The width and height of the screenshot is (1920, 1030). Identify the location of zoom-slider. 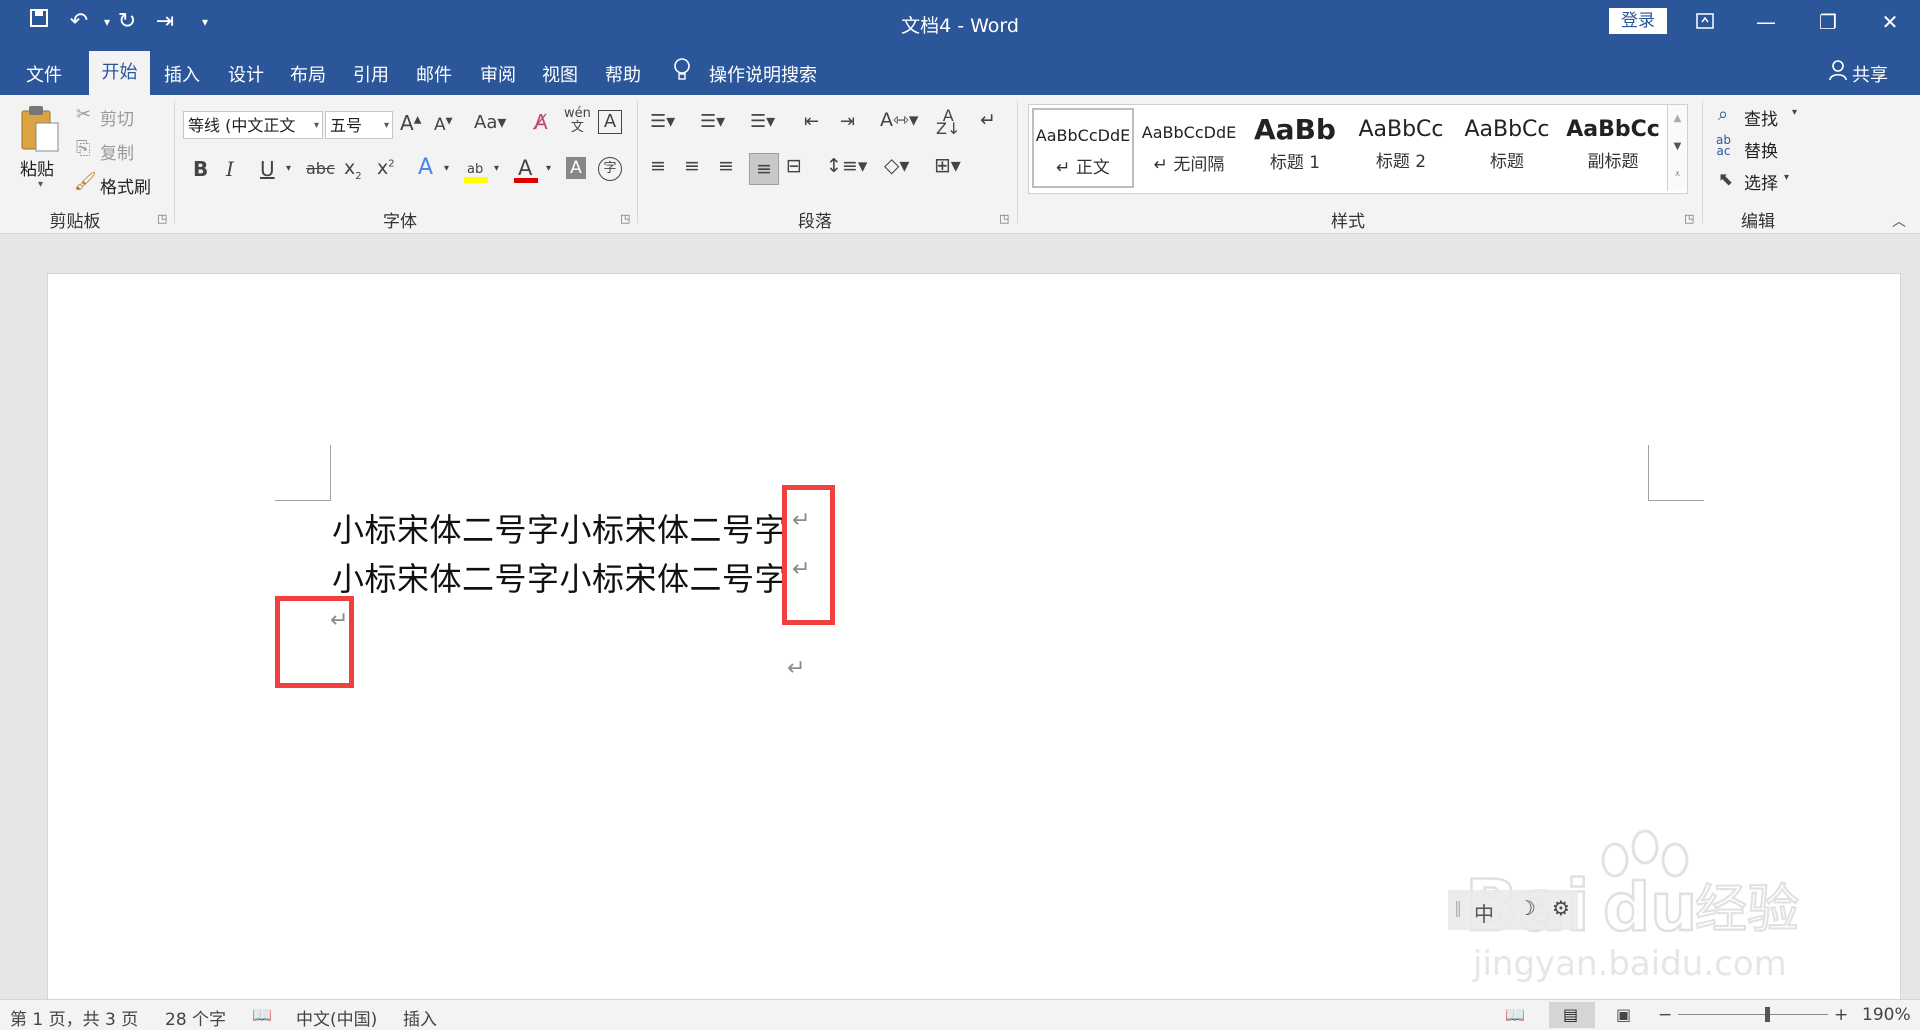
(1753, 1014).